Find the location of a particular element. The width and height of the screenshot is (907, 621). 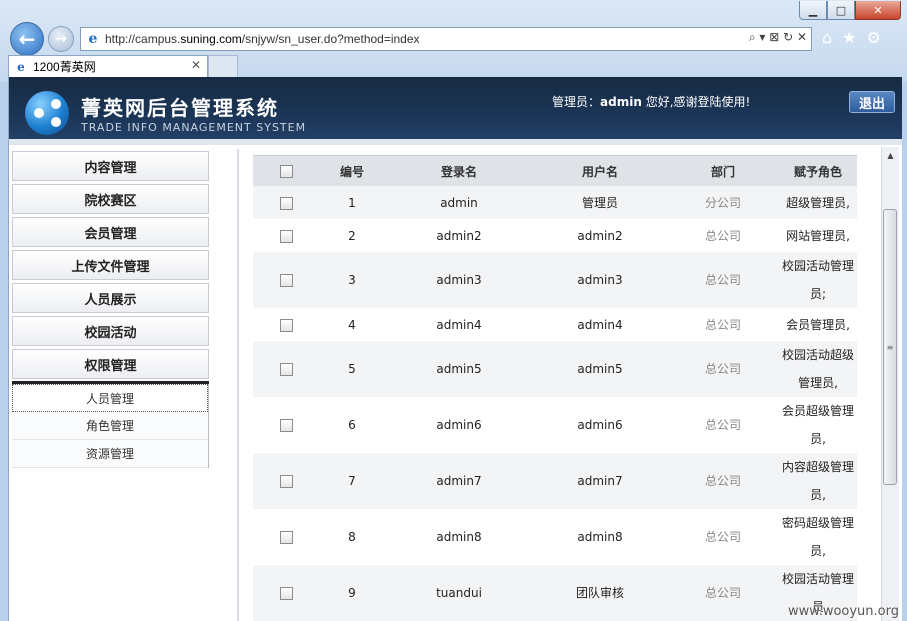

cell-id: 6 is located at coordinates (352, 425).